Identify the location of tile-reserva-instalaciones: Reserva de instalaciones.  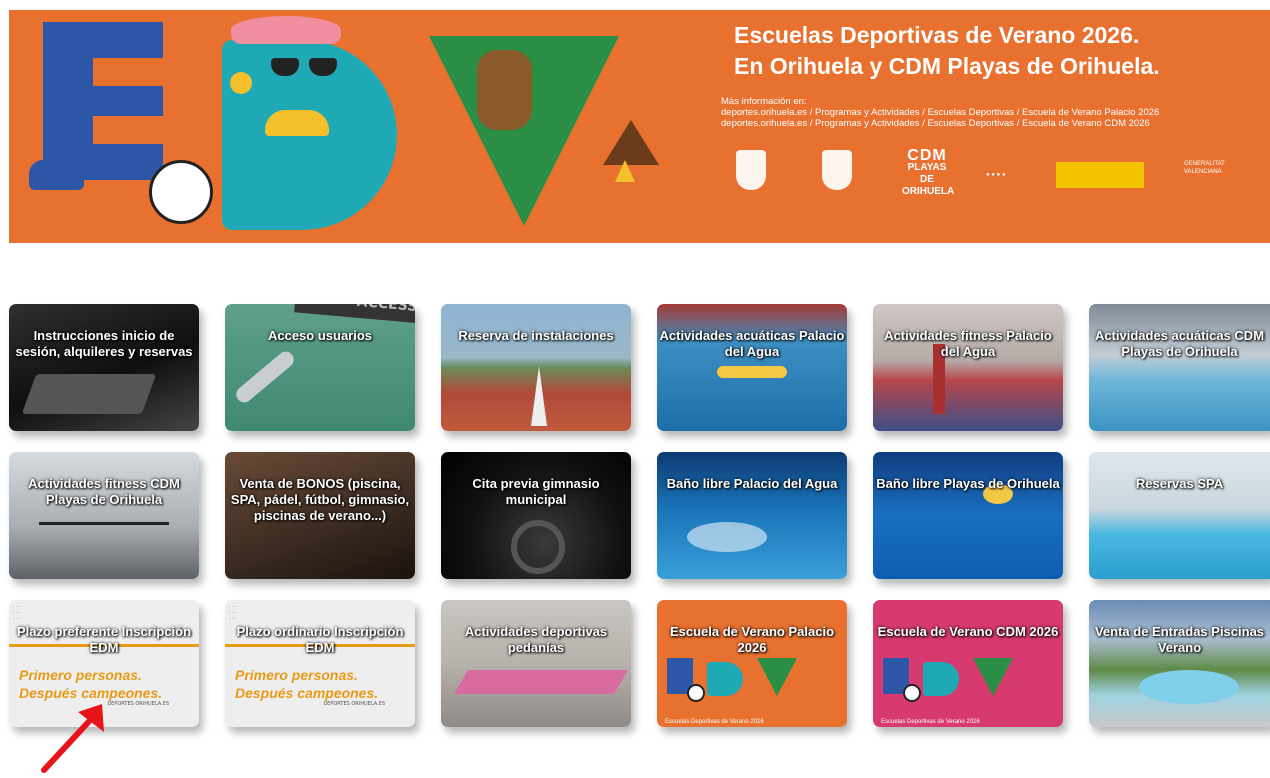
(536, 367).